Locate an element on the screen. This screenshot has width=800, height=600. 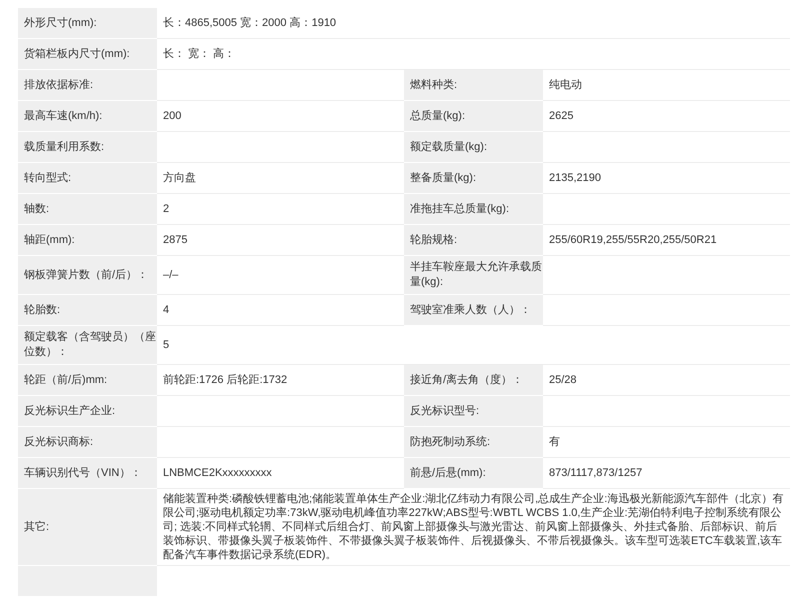
field-label: 整备质量(kg): is located at coordinates (443, 178).